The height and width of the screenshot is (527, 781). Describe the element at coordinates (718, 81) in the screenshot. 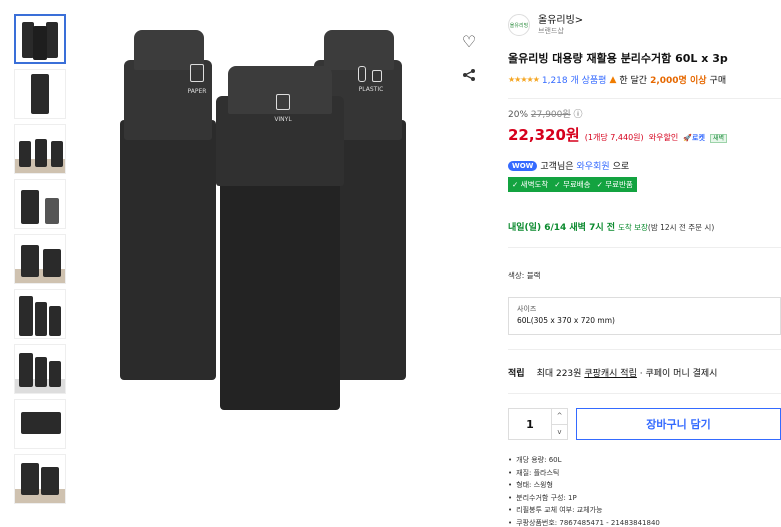

I see `purchase-suffix: 구매` at that location.